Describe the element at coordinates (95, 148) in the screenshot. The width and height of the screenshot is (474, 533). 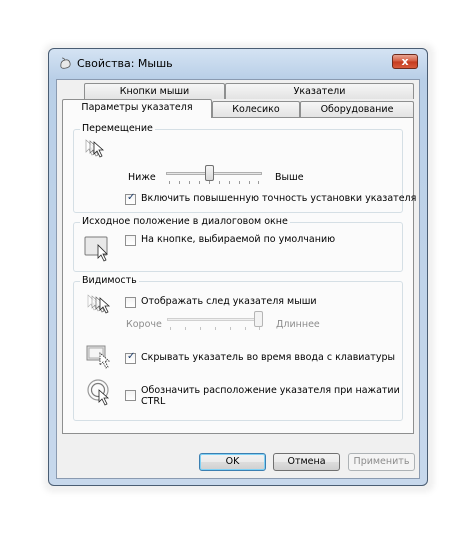
I see `pointer-speed-icon` at that location.